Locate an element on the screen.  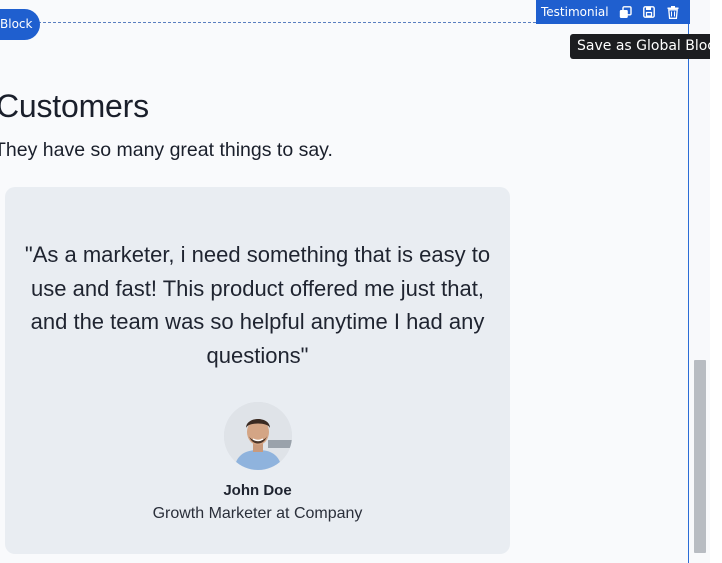
scrollbar-thumb is located at coordinates (700, 456).